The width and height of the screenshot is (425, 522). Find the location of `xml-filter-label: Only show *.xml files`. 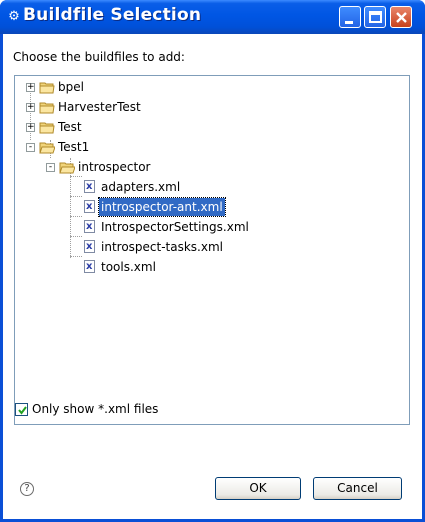

xml-filter-label: Only show *.xml files is located at coordinates (95, 409).